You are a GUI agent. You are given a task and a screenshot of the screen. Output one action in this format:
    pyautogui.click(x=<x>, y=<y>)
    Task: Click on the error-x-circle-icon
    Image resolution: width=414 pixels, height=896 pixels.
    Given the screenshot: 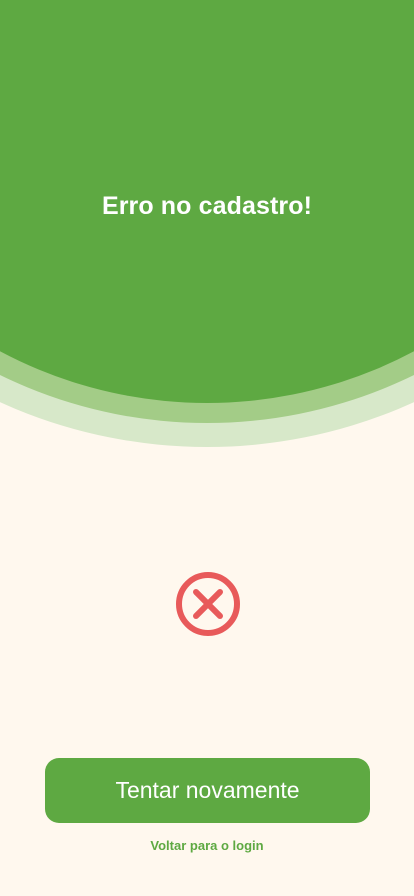 What is the action you would take?
    pyautogui.click(x=208, y=604)
    